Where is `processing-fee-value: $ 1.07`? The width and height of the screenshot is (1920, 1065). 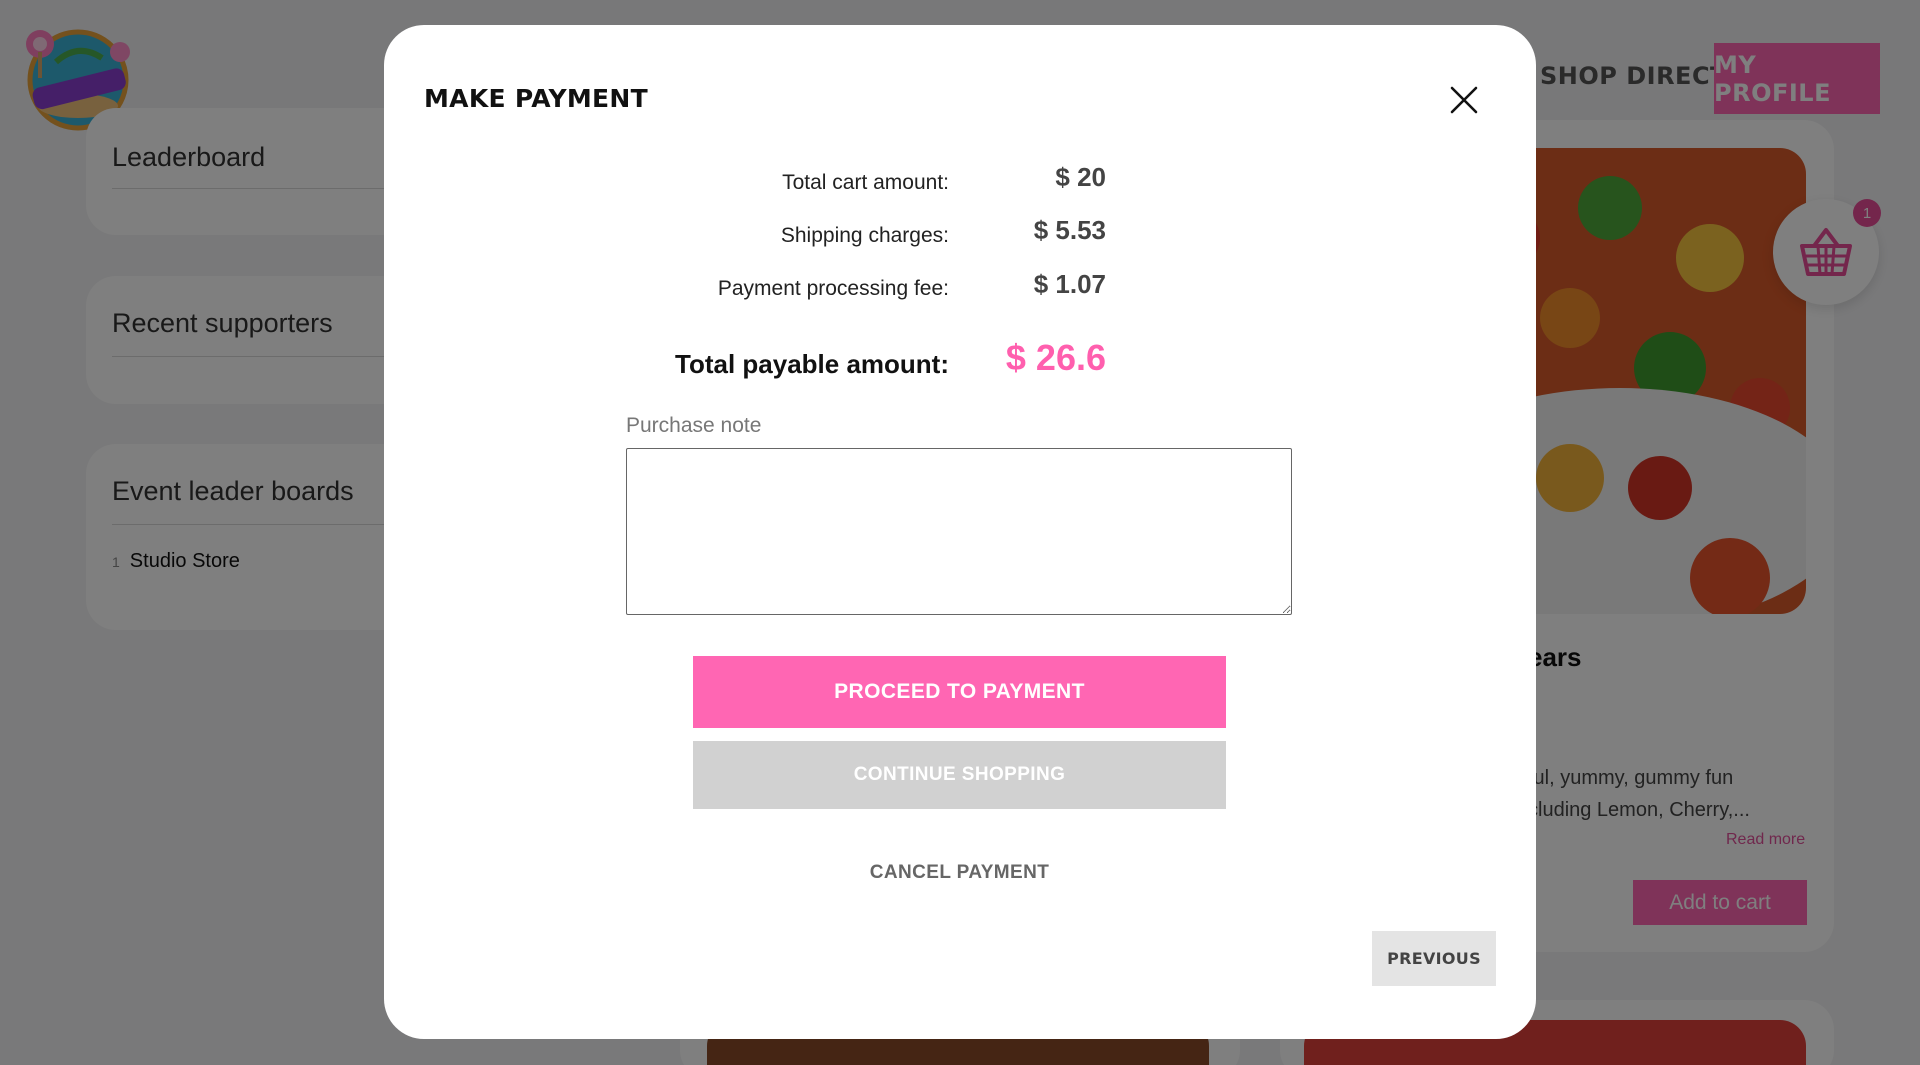 processing-fee-value: $ 1.07 is located at coordinates (1069, 284).